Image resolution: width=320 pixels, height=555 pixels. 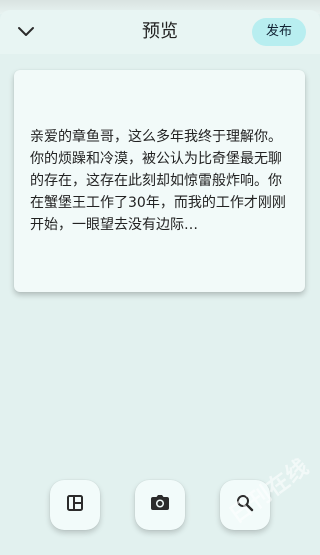 I want to click on layout-icon, so click(x=75, y=505).